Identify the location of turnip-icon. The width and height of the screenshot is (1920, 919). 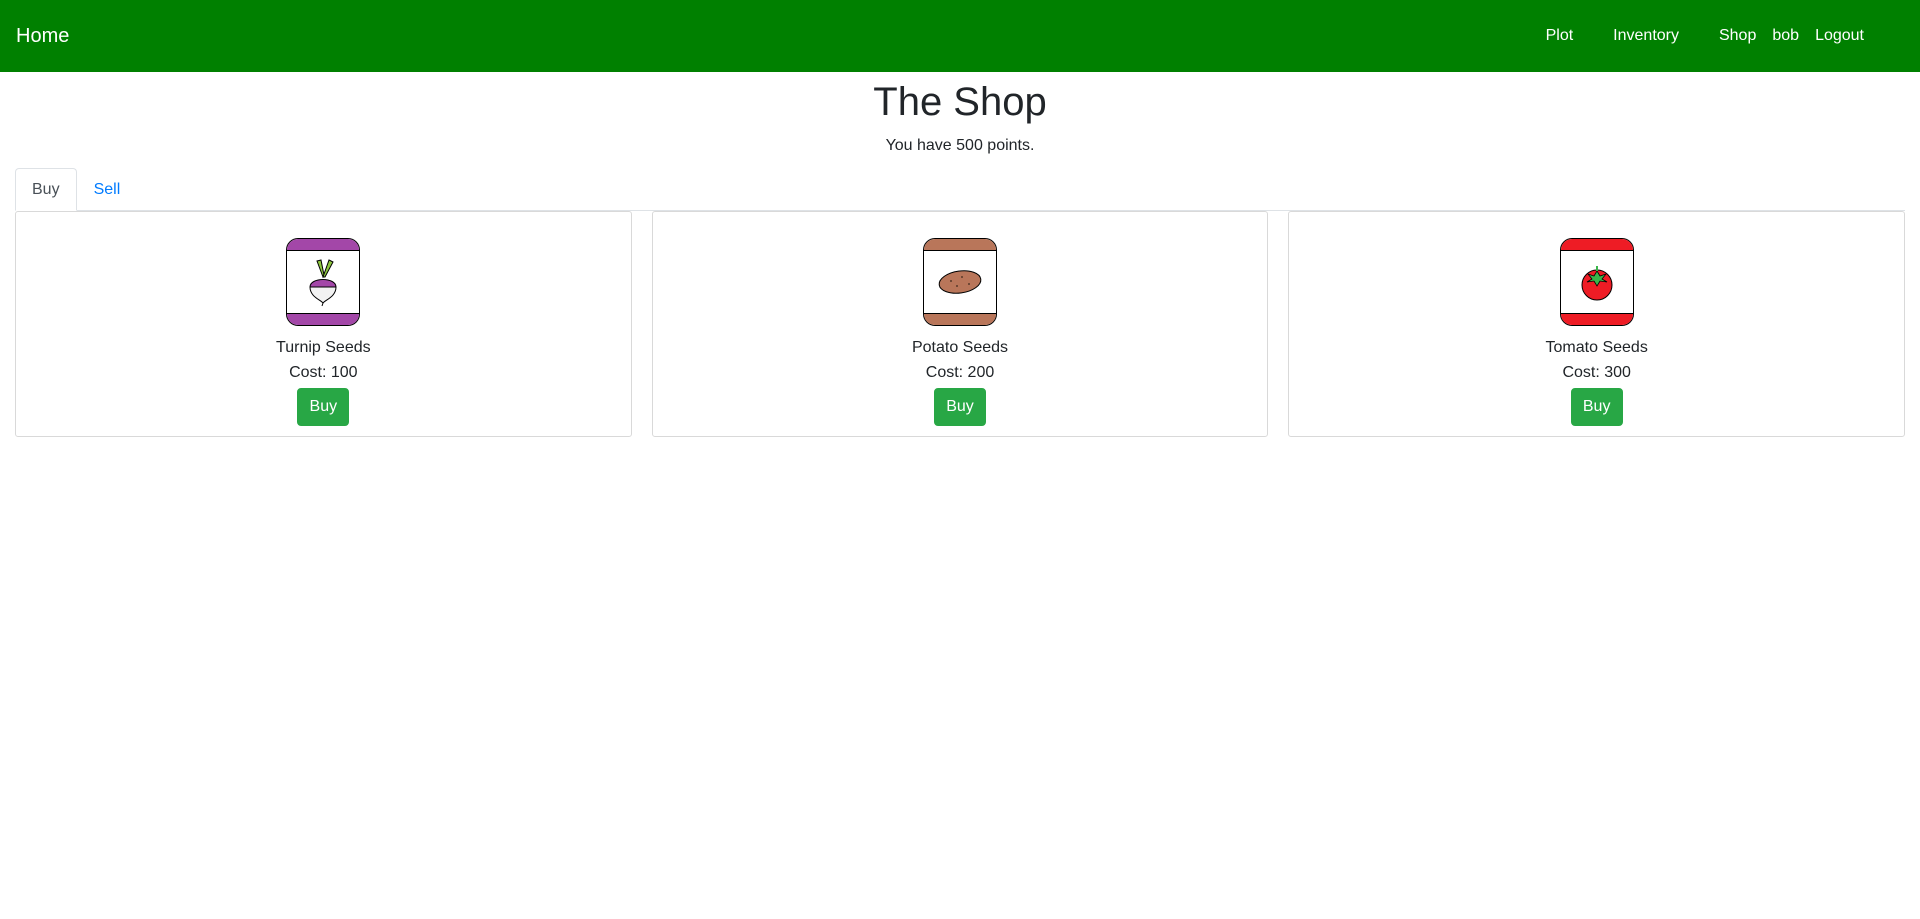
(323, 283).